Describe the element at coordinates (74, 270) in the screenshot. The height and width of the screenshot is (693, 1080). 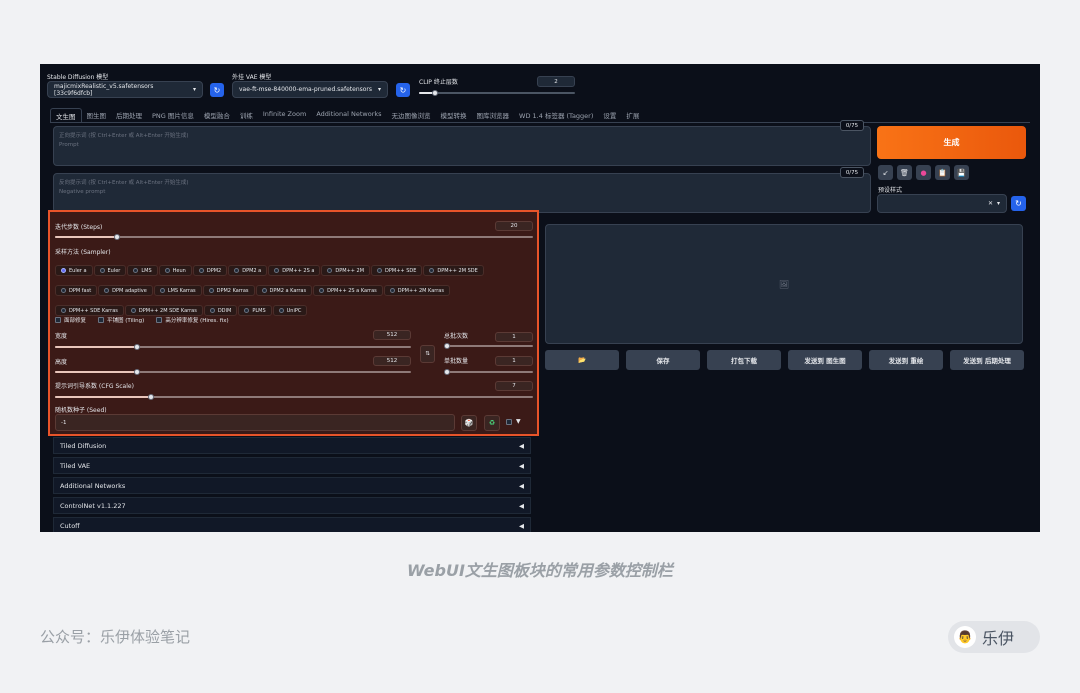
I see `sampler-option: Euler a` at that location.